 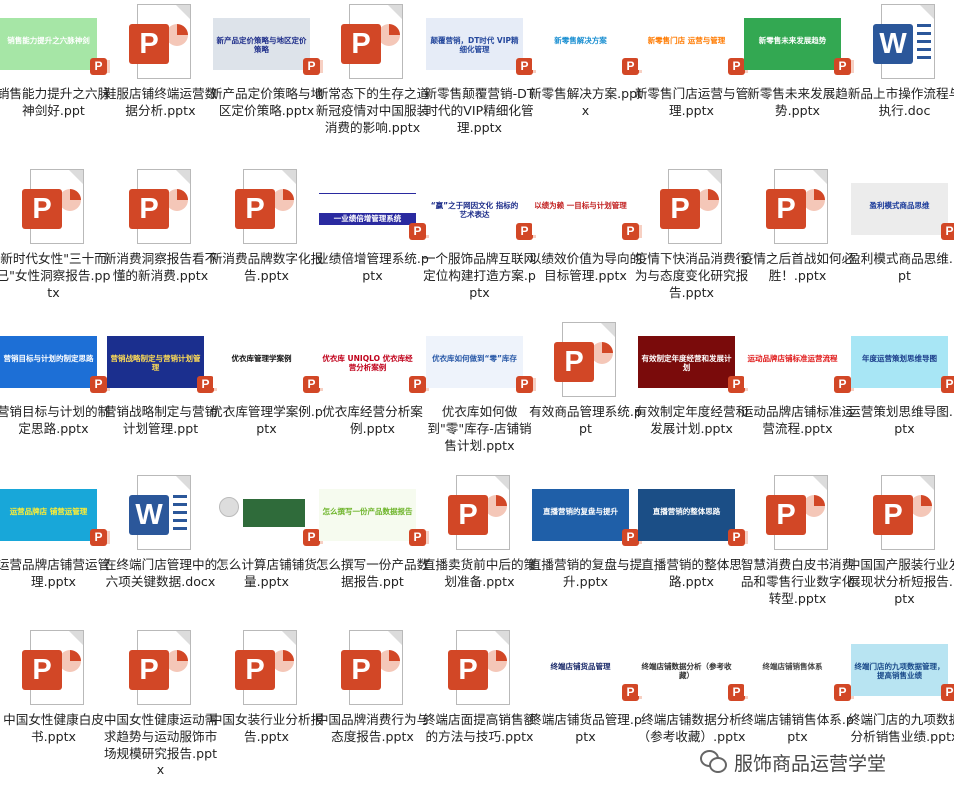 I want to click on file-item: P 中国女性健康运动需求趋势与运动服饰市场规模研究报告.pptx, so click(x=160, y=706).